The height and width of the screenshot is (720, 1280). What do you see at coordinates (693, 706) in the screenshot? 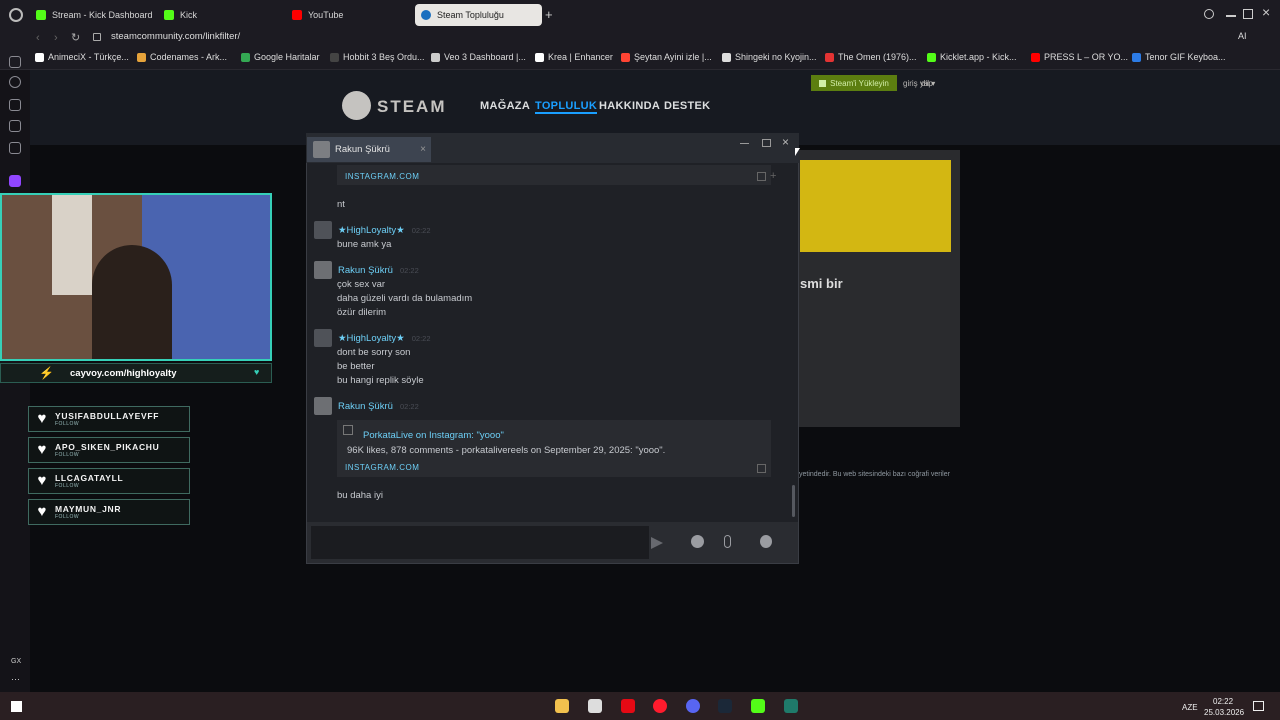
I see `discord-icon` at bounding box center [693, 706].